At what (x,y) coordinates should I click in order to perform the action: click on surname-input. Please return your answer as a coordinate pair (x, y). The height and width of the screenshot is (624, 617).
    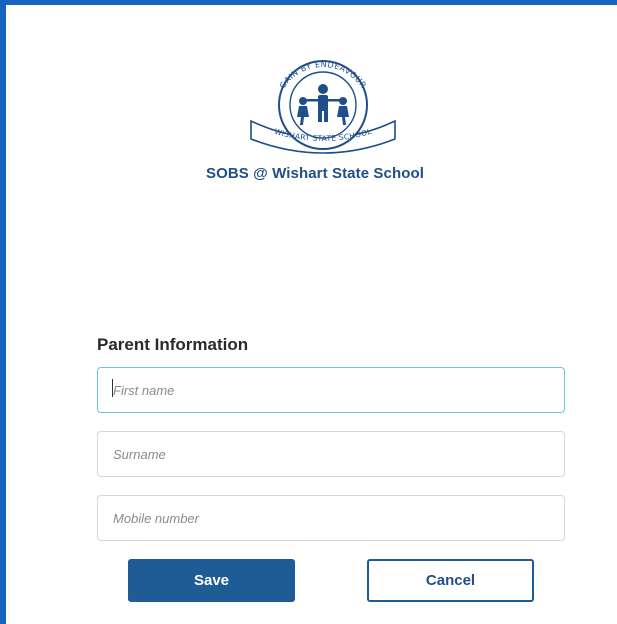
    Looking at the image, I should click on (331, 454).